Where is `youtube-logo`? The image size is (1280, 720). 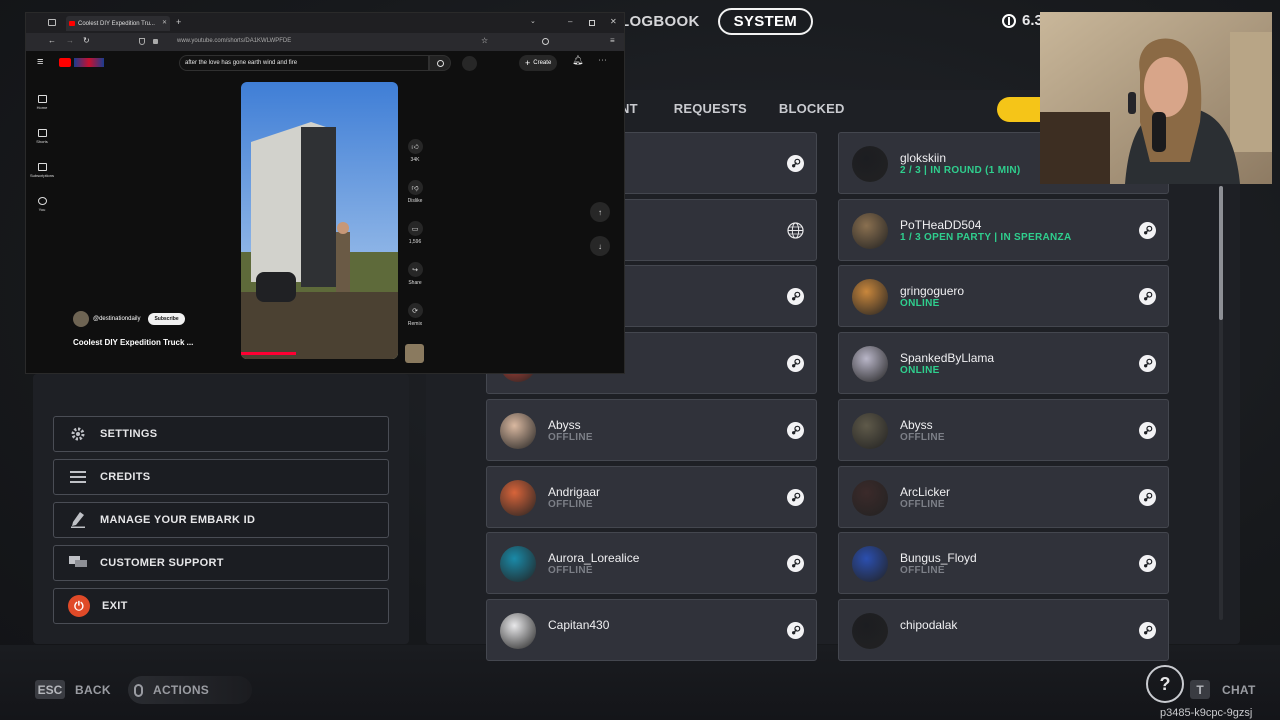 youtube-logo is located at coordinates (65, 62).